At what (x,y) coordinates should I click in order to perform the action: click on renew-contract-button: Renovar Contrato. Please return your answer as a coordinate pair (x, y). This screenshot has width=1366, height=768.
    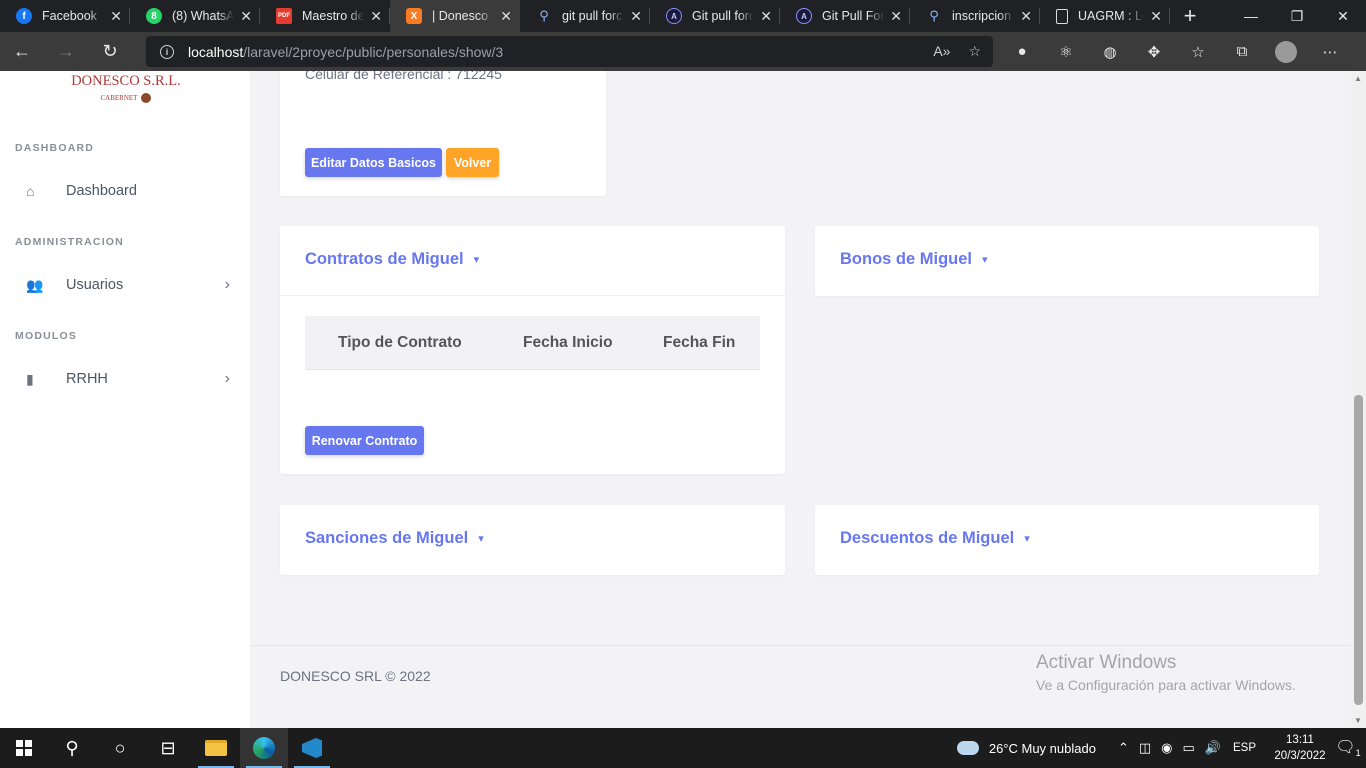
    Looking at the image, I should click on (364, 440).